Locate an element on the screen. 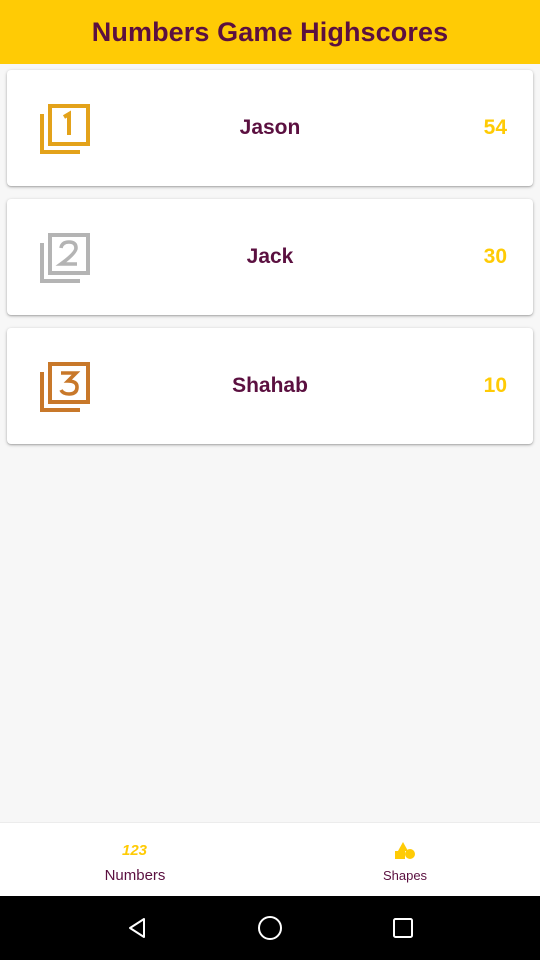 The height and width of the screenshot is (960, 540). nav-shapes-label: Shapes is located at coordinates (405, 875).